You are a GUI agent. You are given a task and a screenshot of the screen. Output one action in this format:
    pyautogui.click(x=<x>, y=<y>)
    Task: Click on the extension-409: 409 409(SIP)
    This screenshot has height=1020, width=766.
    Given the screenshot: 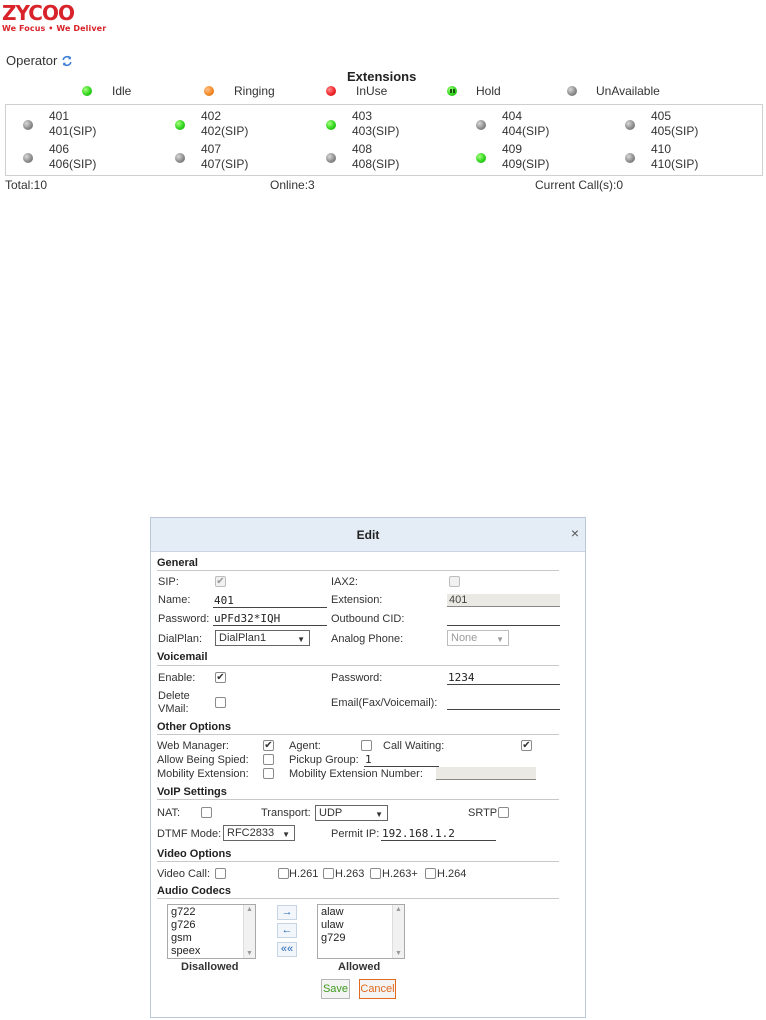 What is the action you would take?
    pyautogui.click(x=536, y=158)
    